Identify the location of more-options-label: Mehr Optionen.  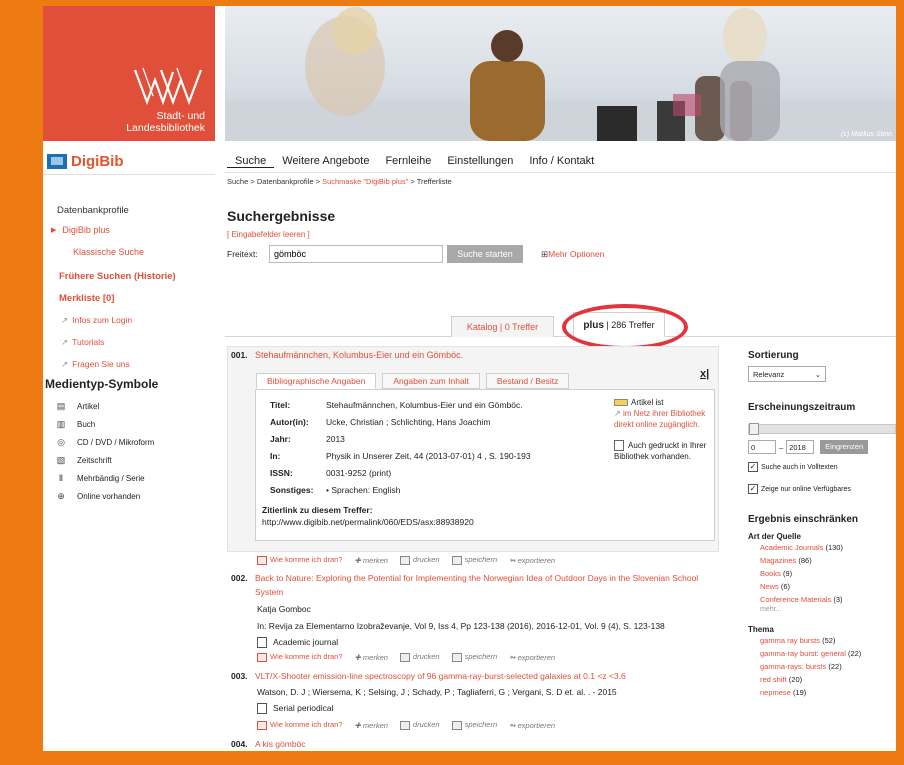
(576, 253).